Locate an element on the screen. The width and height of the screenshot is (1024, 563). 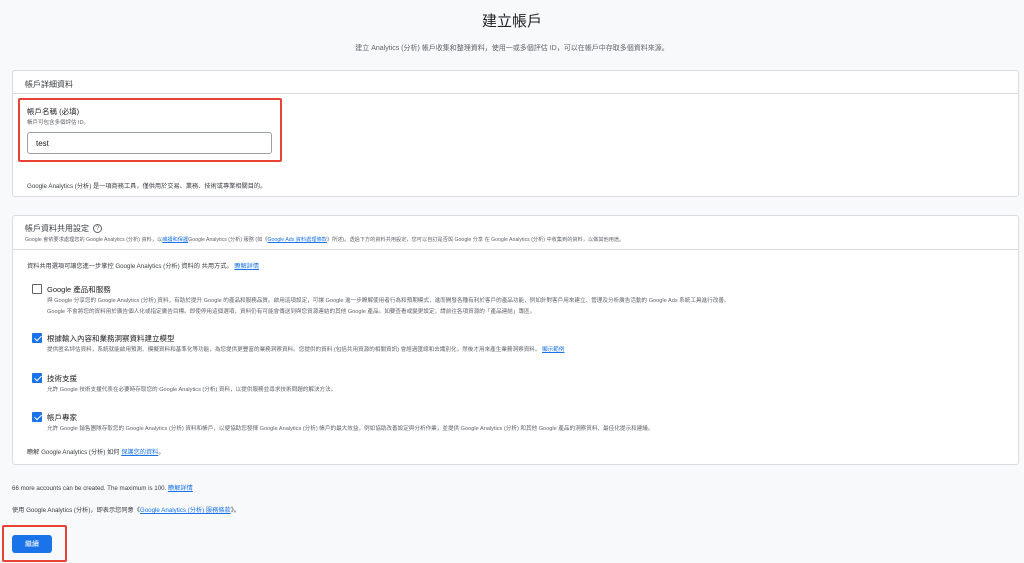
accounts-learn-more-link: 瞭解詳情 is located at coordinates (180, 488).